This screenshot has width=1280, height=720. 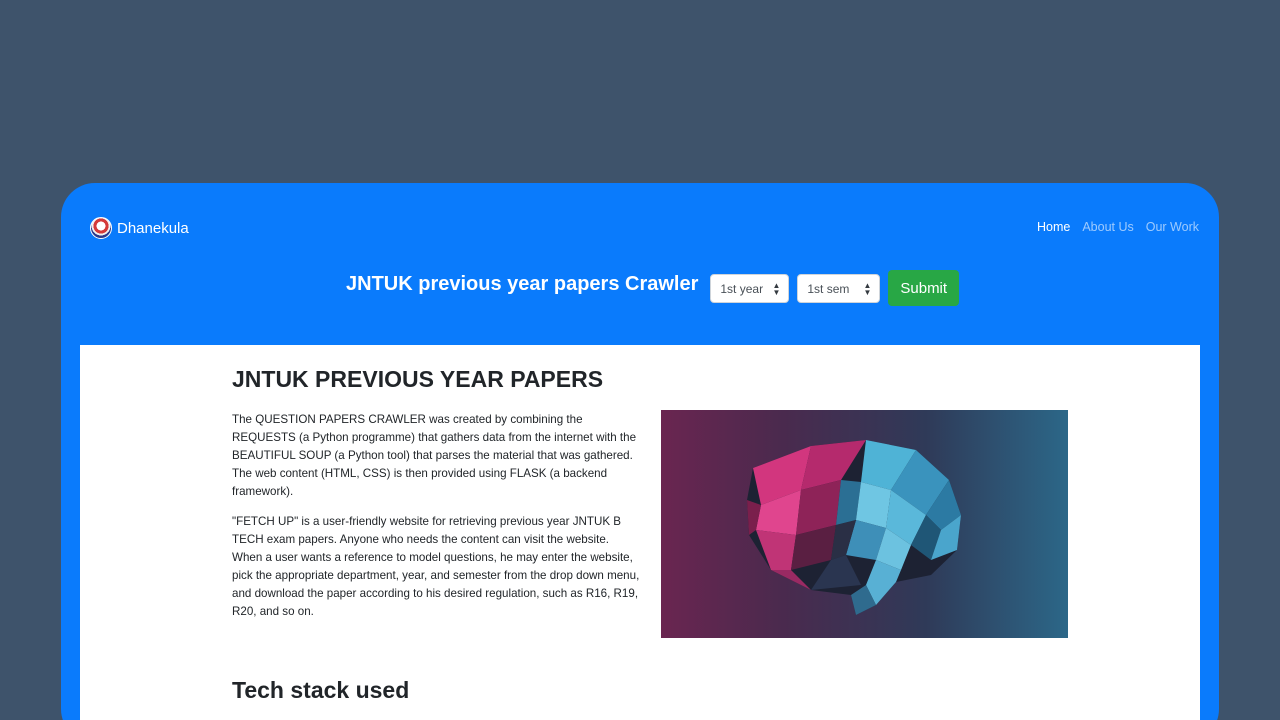 I want to click on navbar-links: Home About Us Our Work, so click(x=1118, y=227).